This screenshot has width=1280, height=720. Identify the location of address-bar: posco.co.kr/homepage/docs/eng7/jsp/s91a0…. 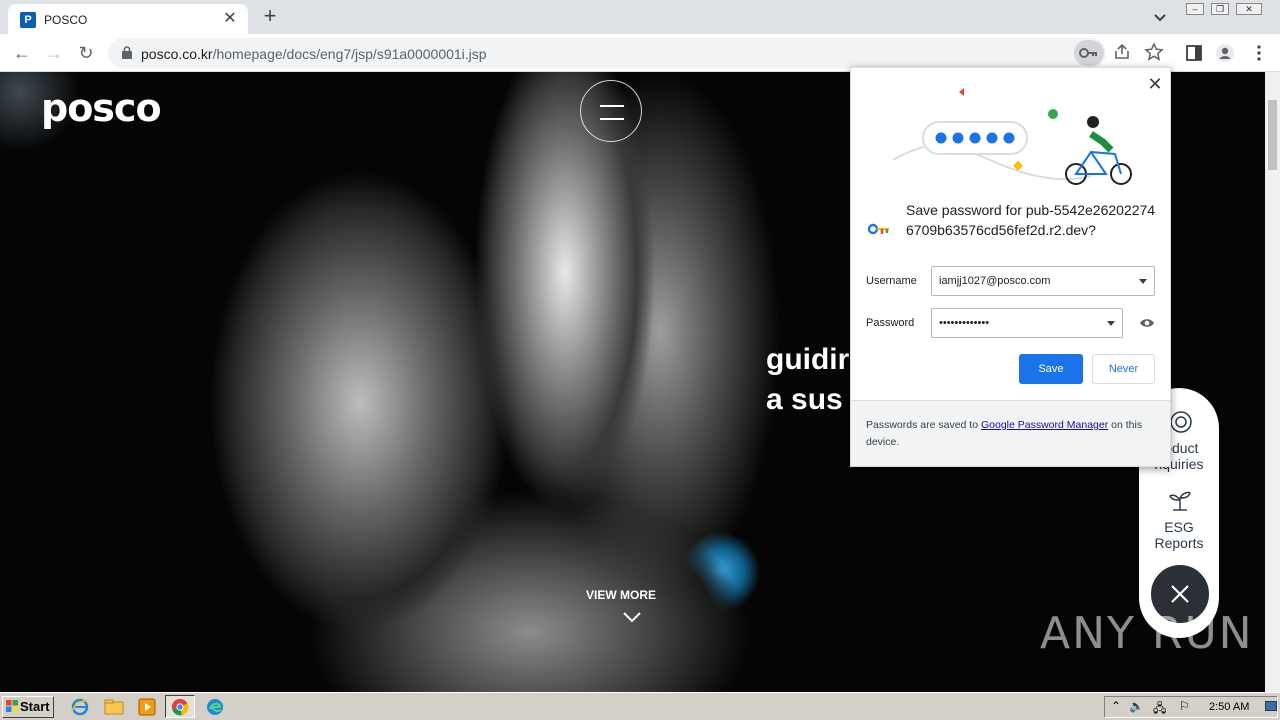
(636, 53).